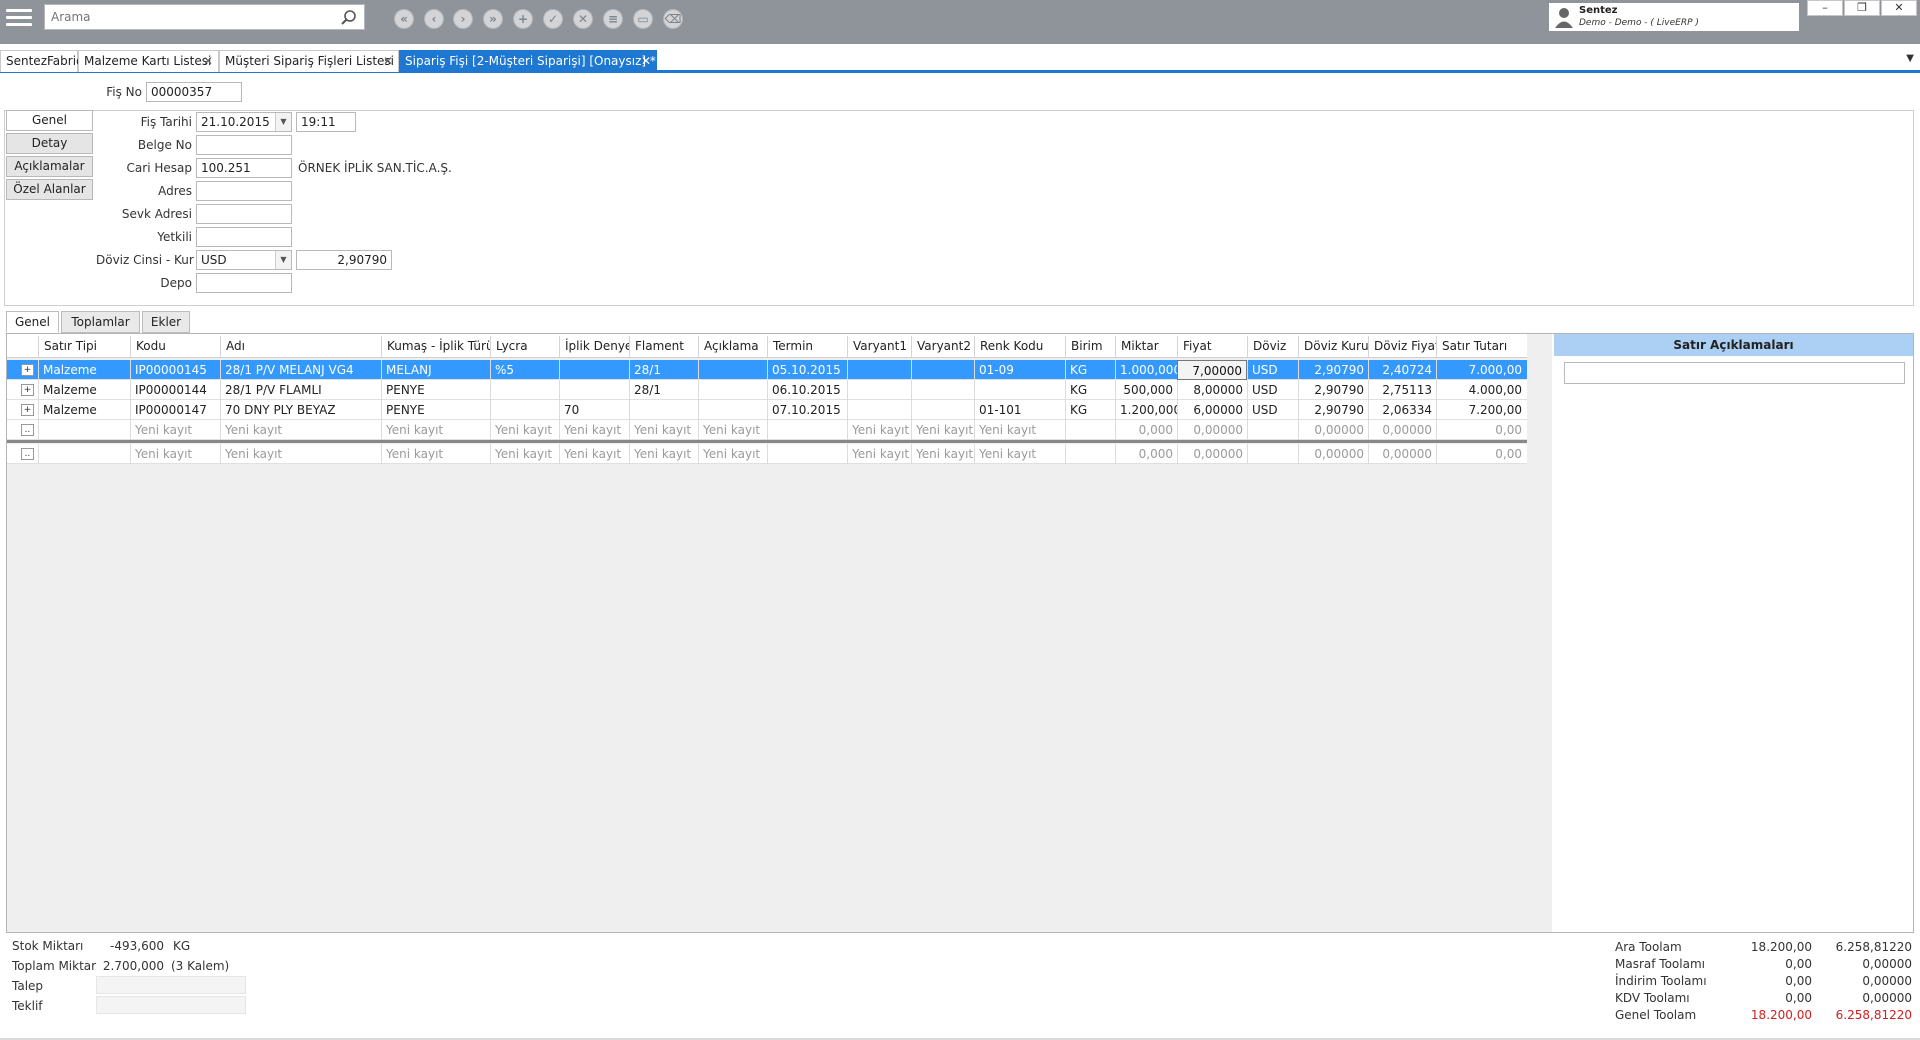  What do you see at coordinates (524, 346) in the screenshot?
I see `column-header-lycra: Lycra` at bounding box center [524, 346].